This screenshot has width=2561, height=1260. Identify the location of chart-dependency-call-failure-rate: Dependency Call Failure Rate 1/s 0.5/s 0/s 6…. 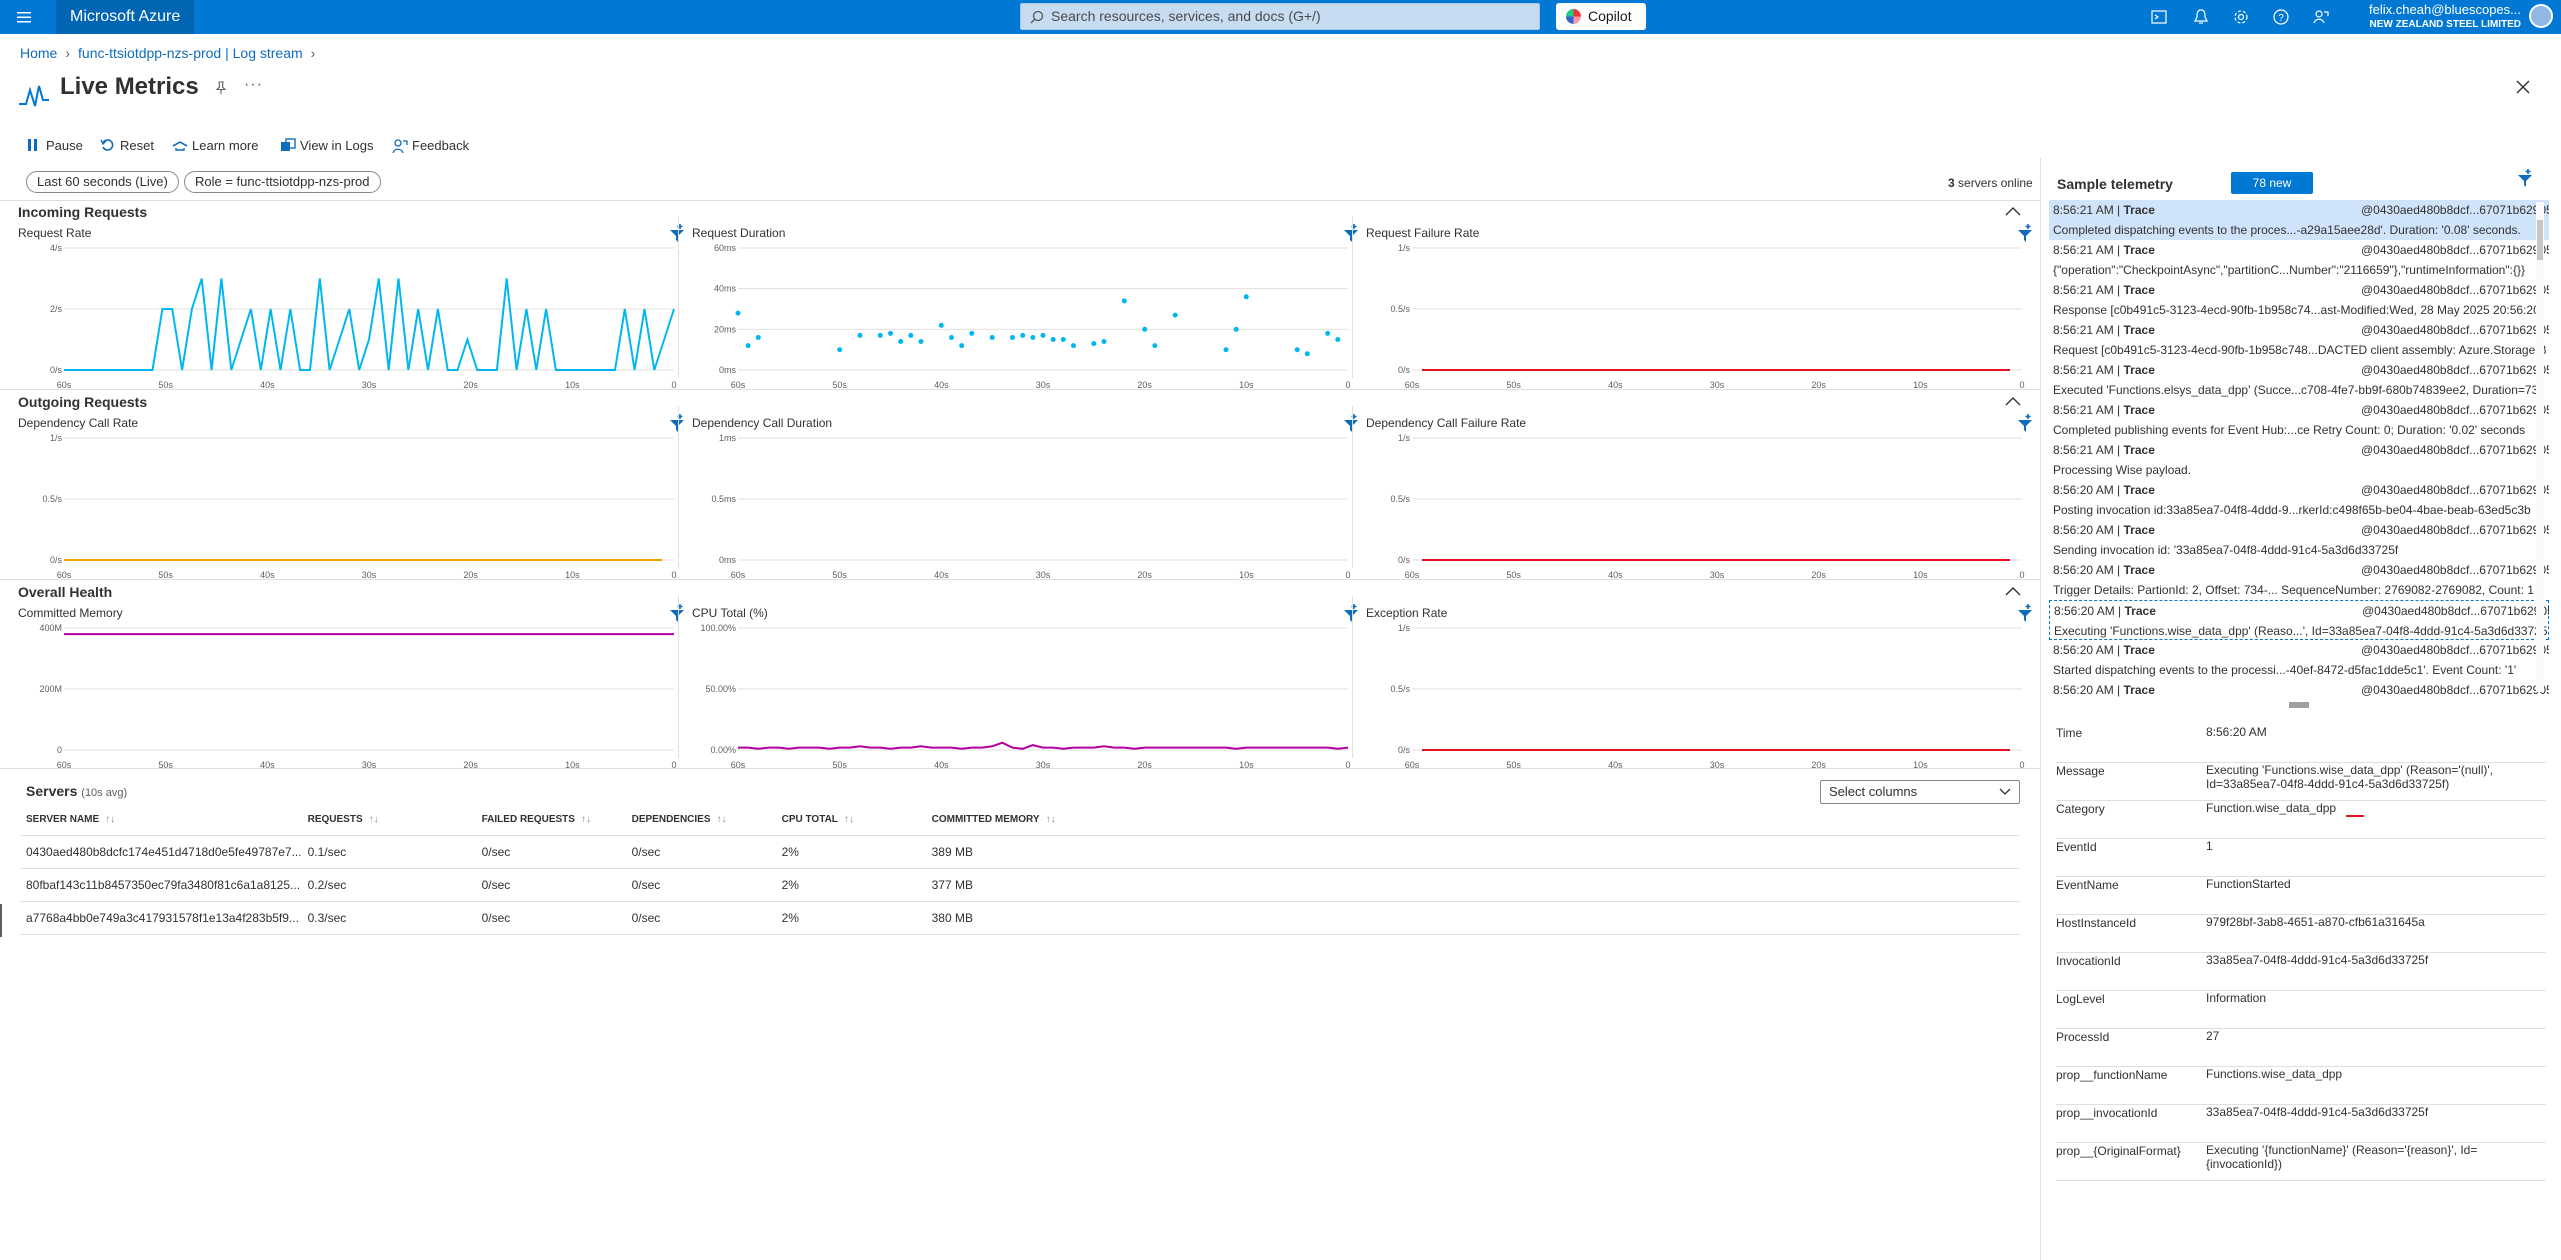
(1699, 502).